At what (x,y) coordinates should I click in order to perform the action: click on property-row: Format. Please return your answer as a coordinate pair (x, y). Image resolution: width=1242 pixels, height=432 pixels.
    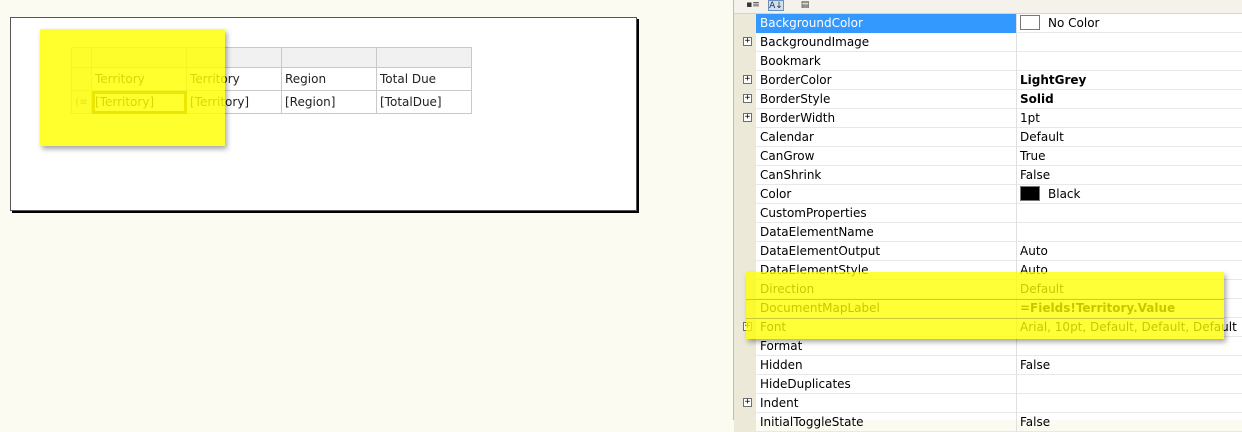
    Looking at the image, I should click on (988, 346).